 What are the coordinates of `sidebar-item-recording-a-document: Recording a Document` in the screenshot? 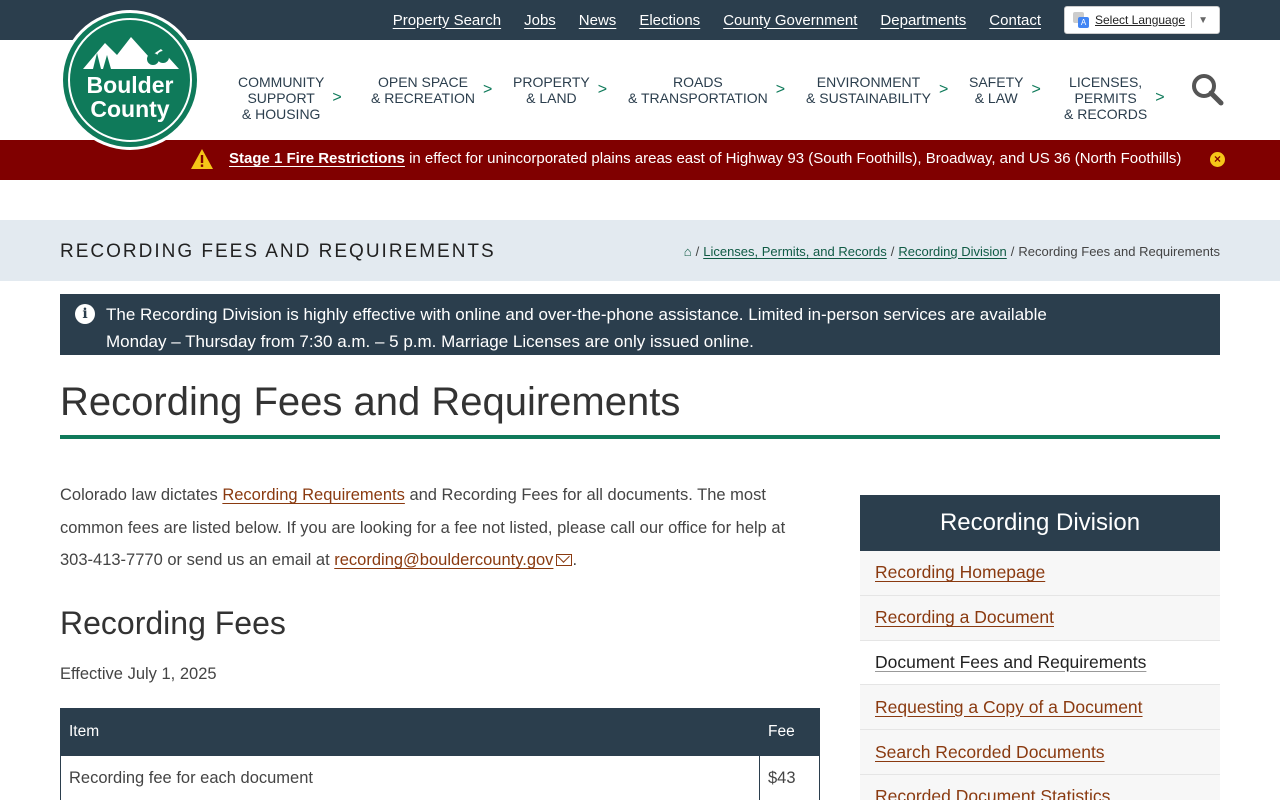 It's located at (1040, 618).